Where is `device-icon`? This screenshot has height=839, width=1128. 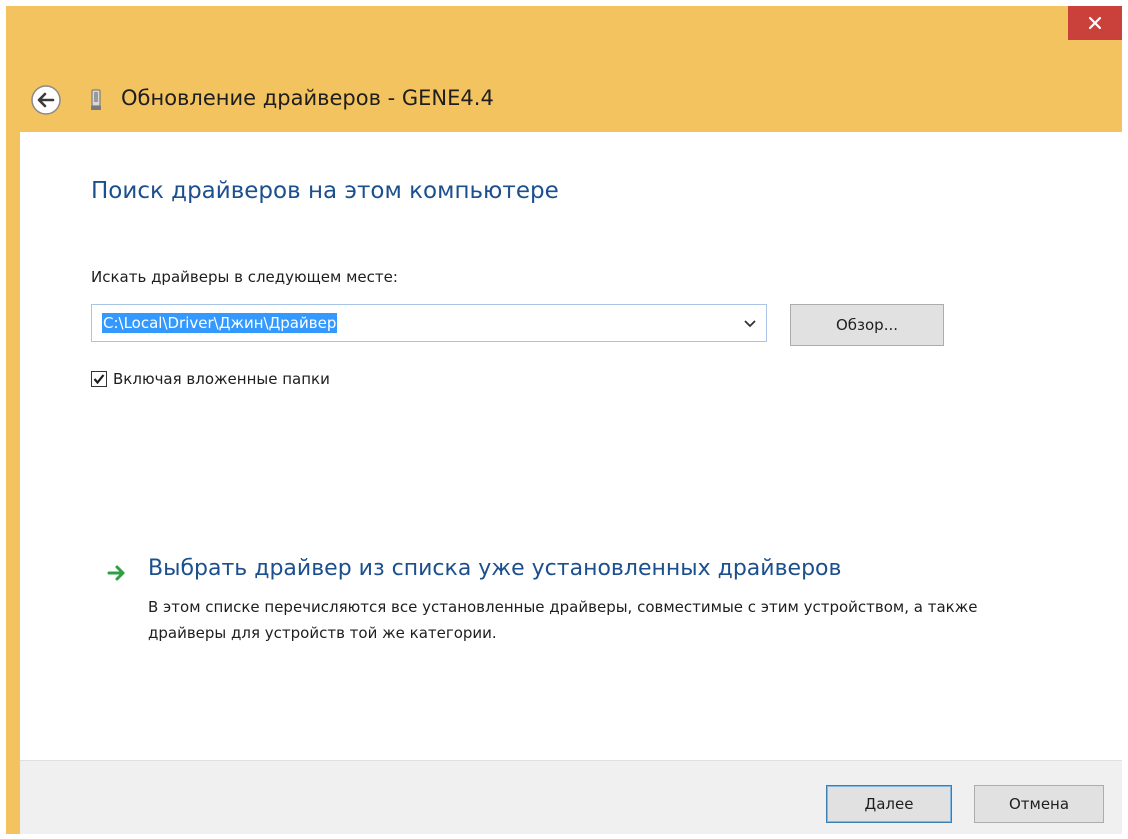 device-icon is located at coordinates (96, 100).